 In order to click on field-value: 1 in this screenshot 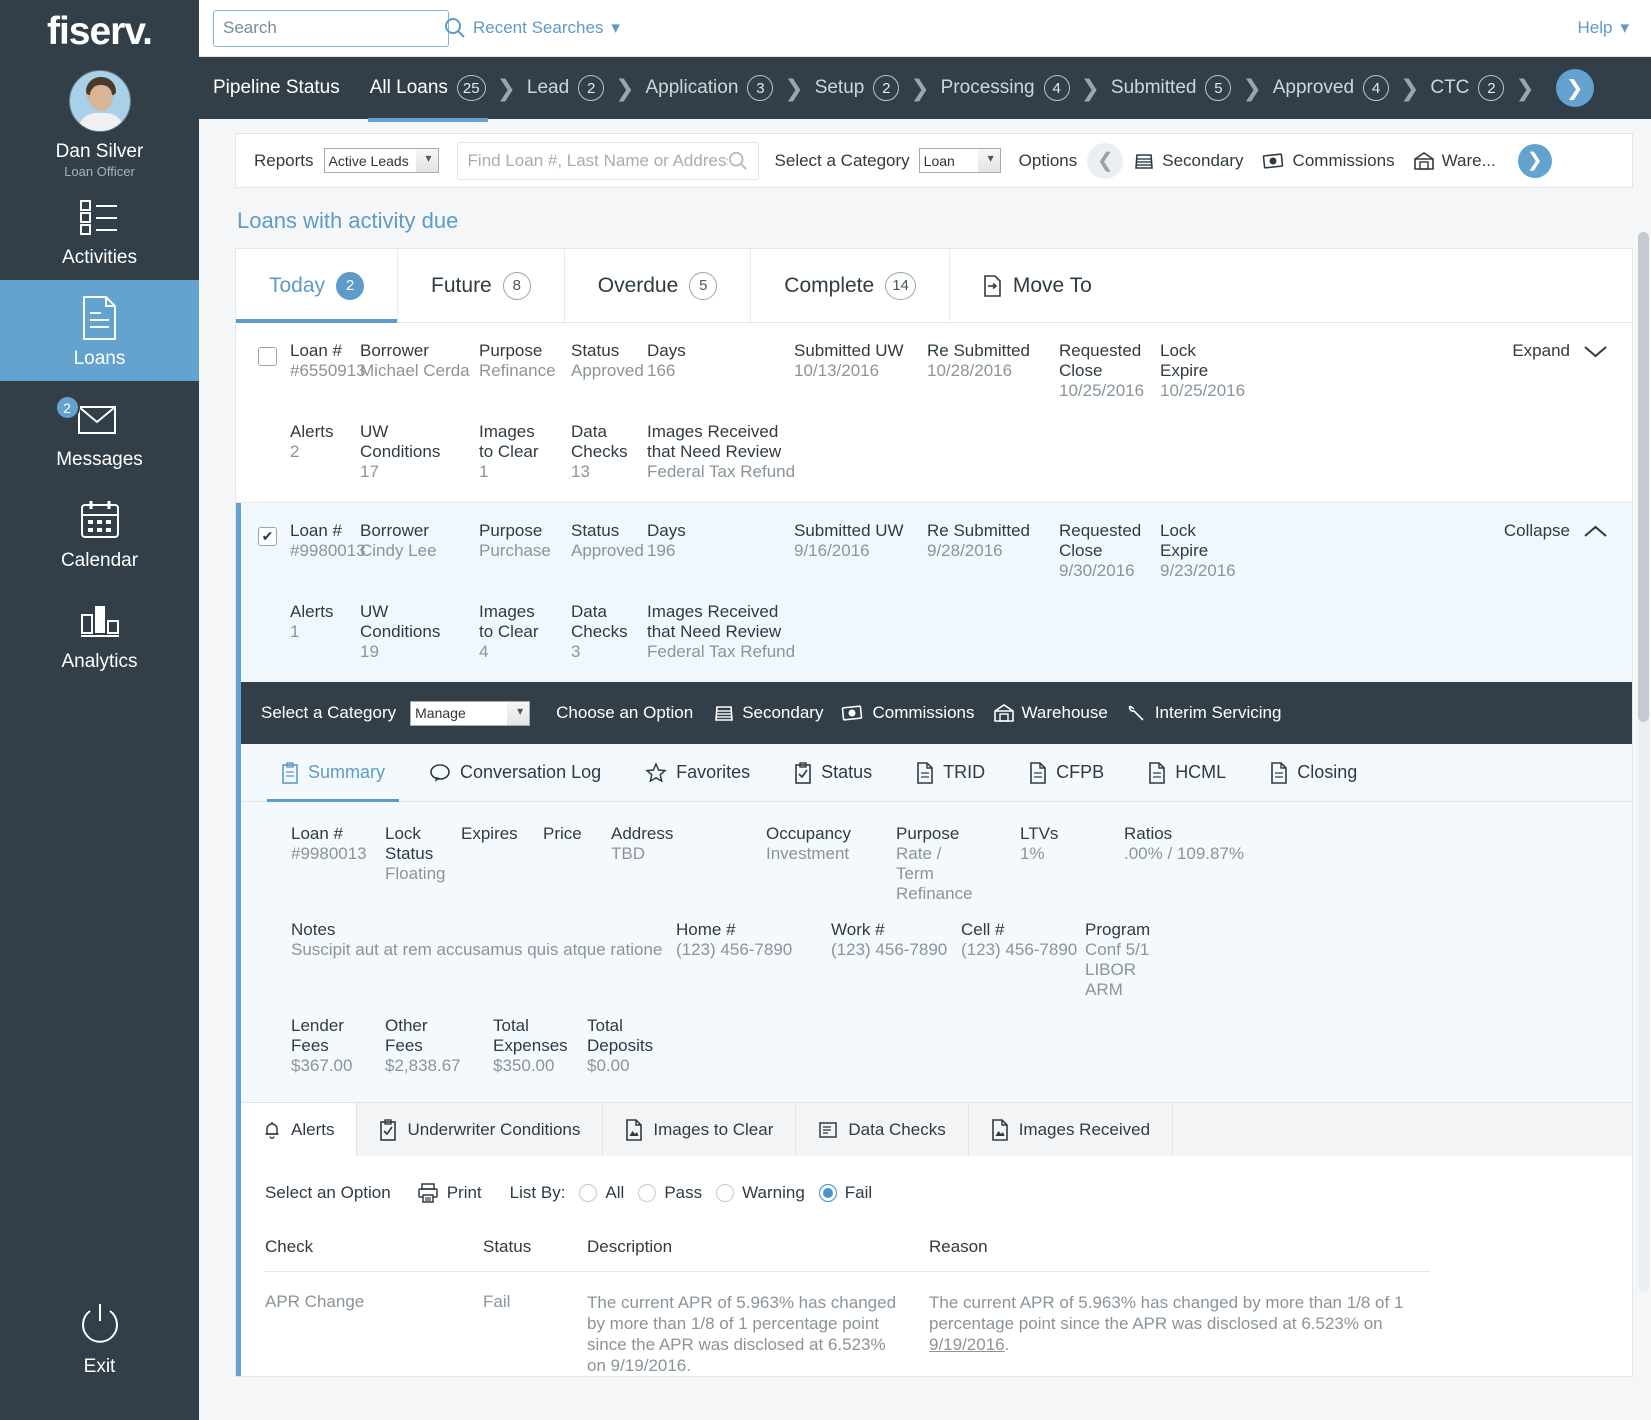, I will do `click(295, 631)`.